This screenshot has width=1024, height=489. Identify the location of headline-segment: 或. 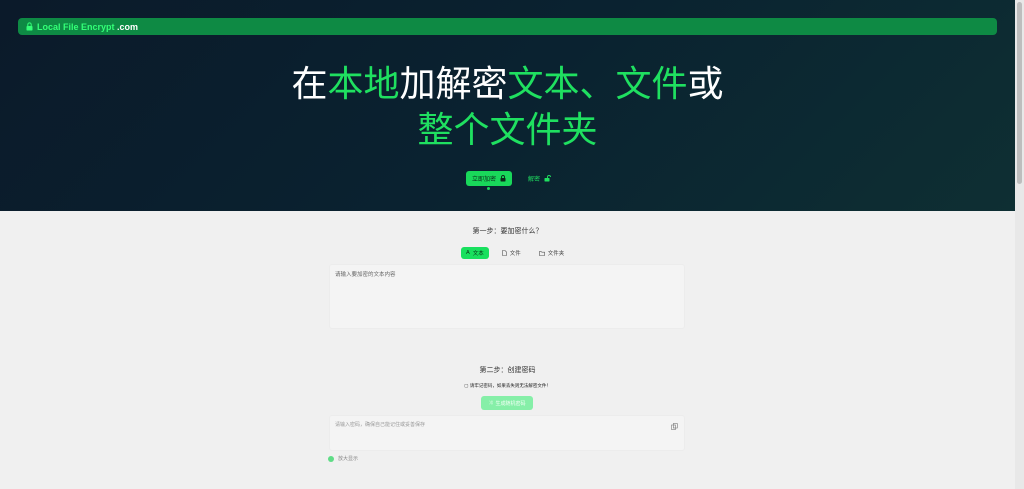
(705, 84).